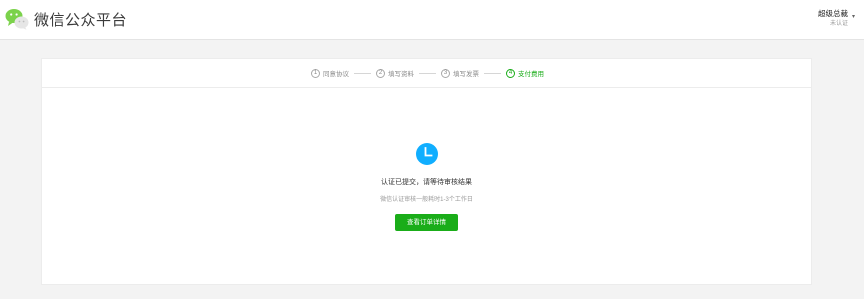 This screenshot has height=299, width=864. Describe the element at coordinates (853, 16) in the screenshot. I see `chevron-down-icon: ▾` at that location.